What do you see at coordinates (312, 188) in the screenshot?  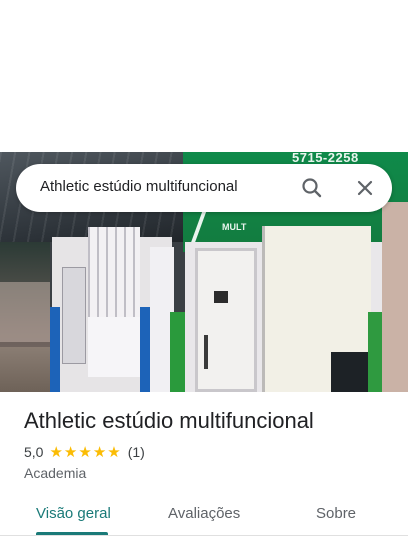 I see `search-icon` at bounding box center [312, 188].